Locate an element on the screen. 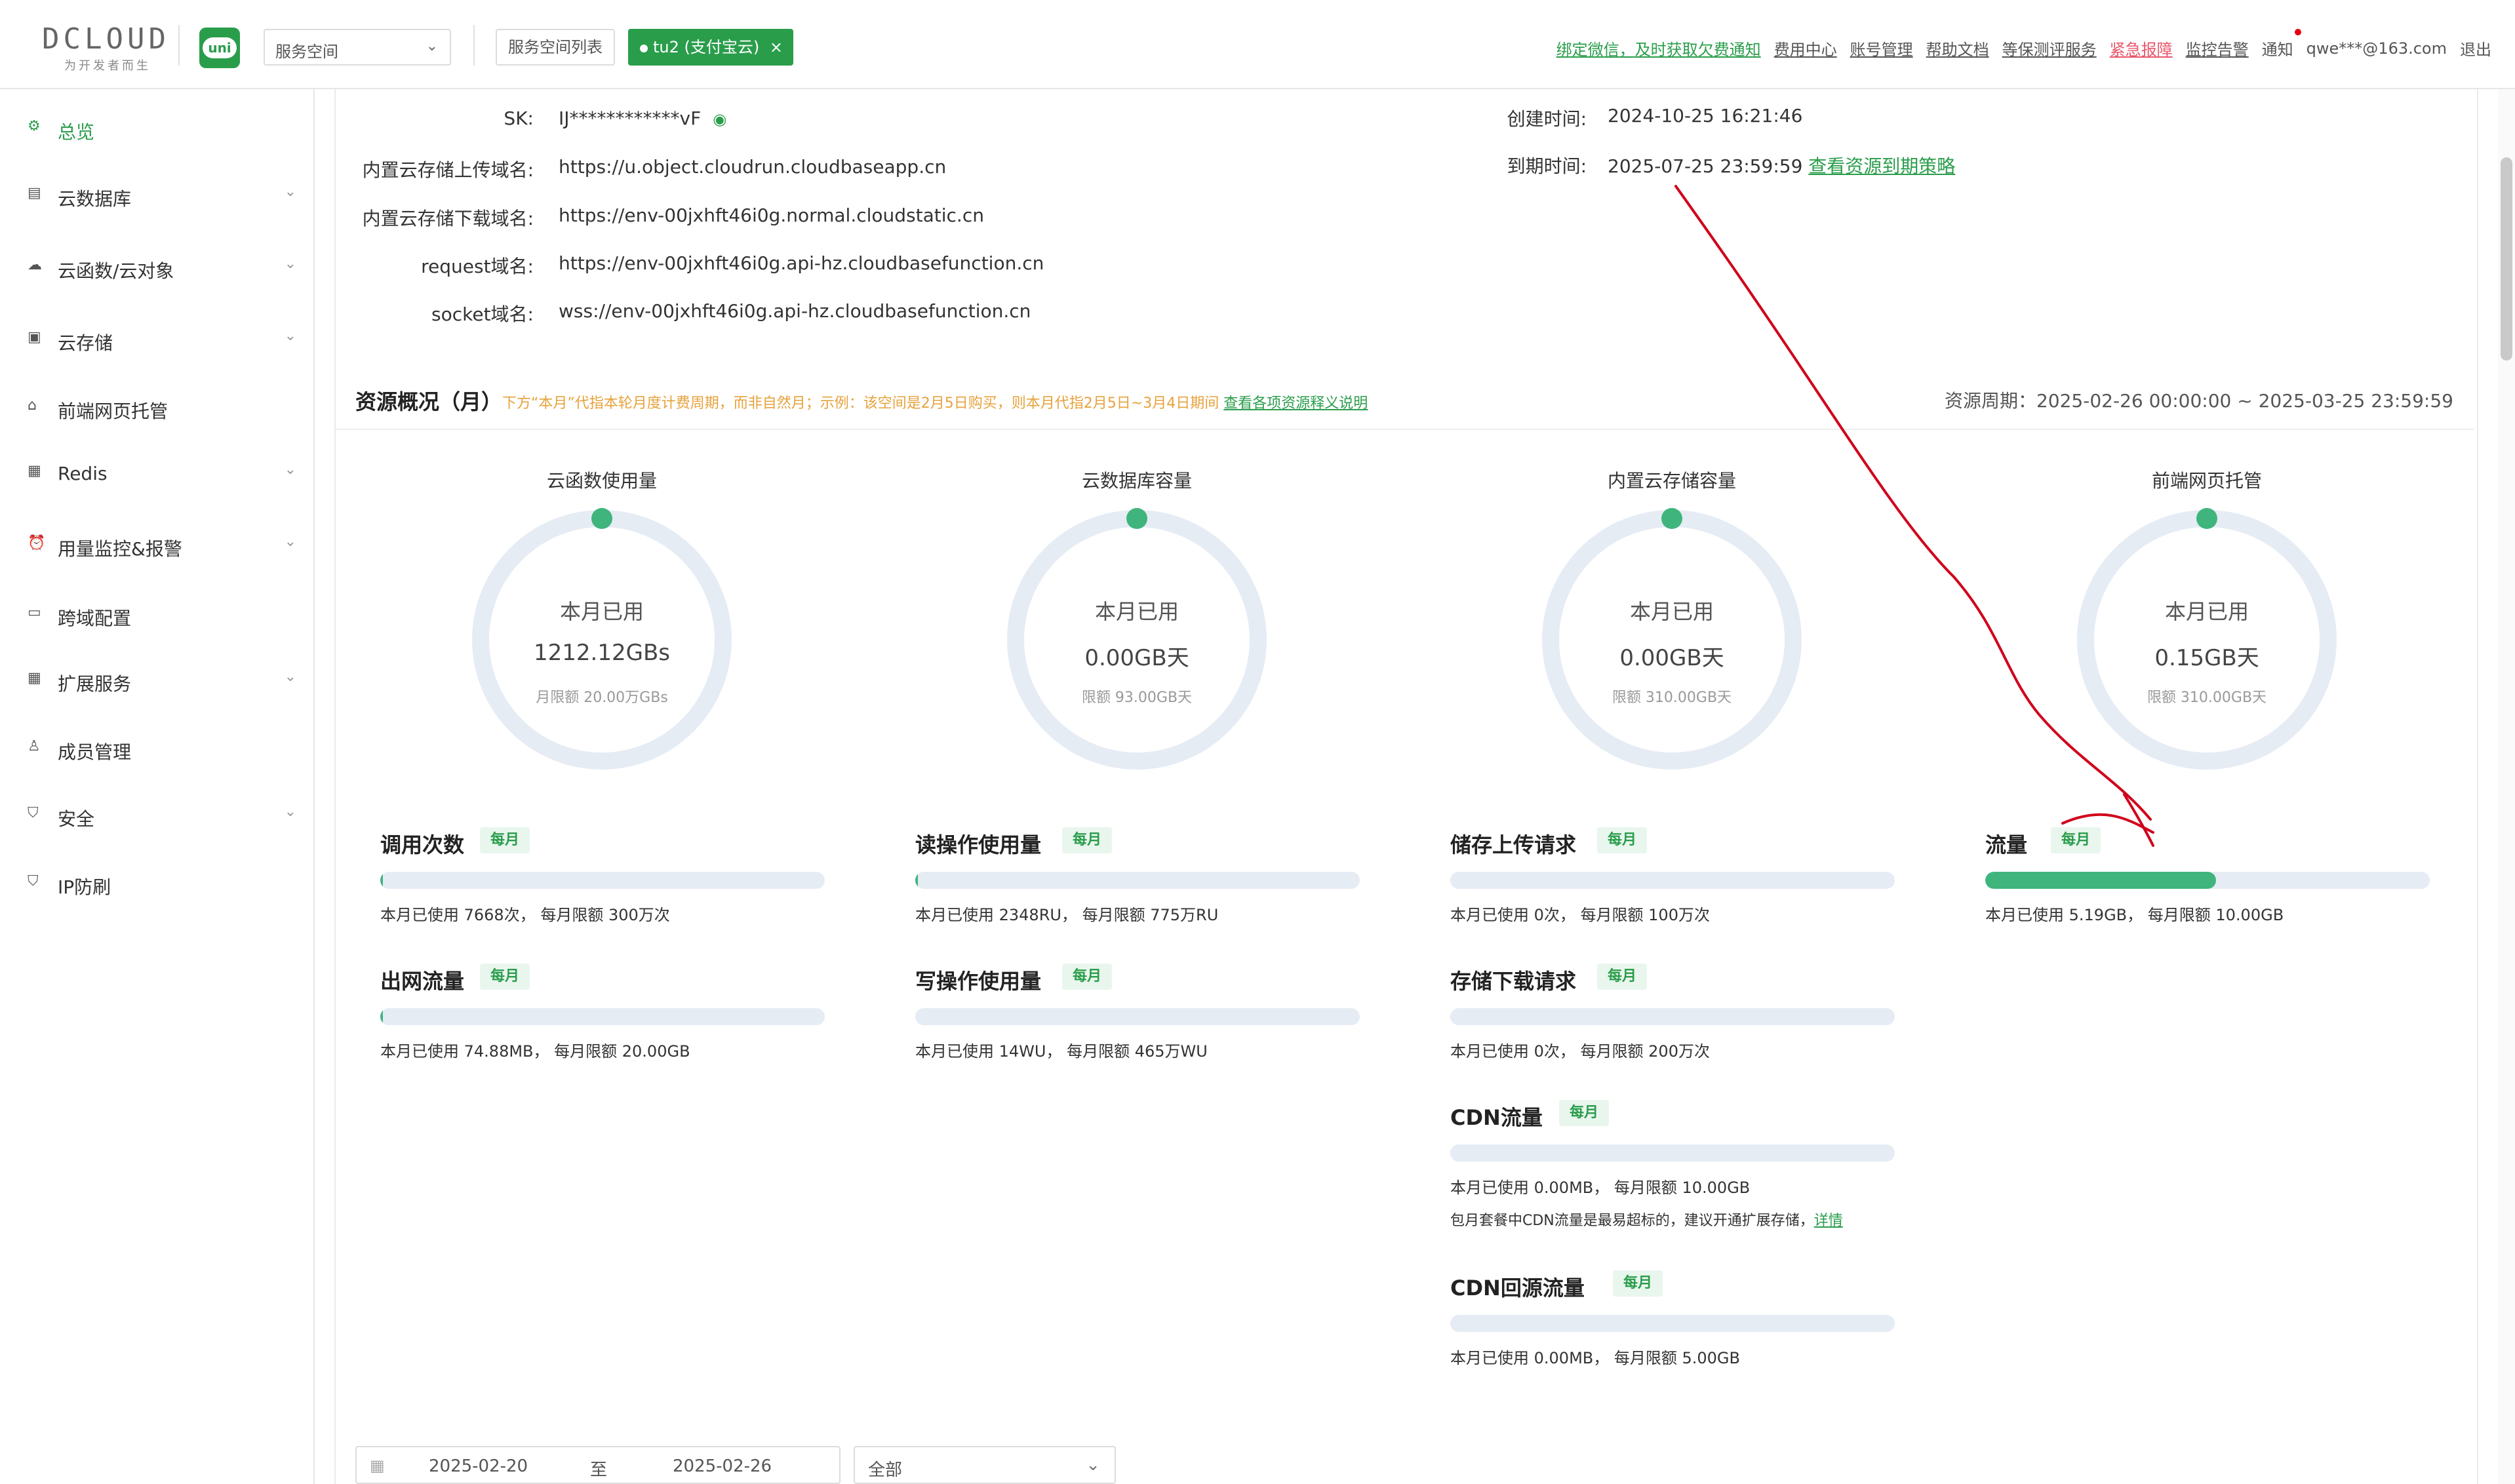 This screenshot has width=2515, height=1484. request-domain-label: request域名: is located at coordinates (477, 266).